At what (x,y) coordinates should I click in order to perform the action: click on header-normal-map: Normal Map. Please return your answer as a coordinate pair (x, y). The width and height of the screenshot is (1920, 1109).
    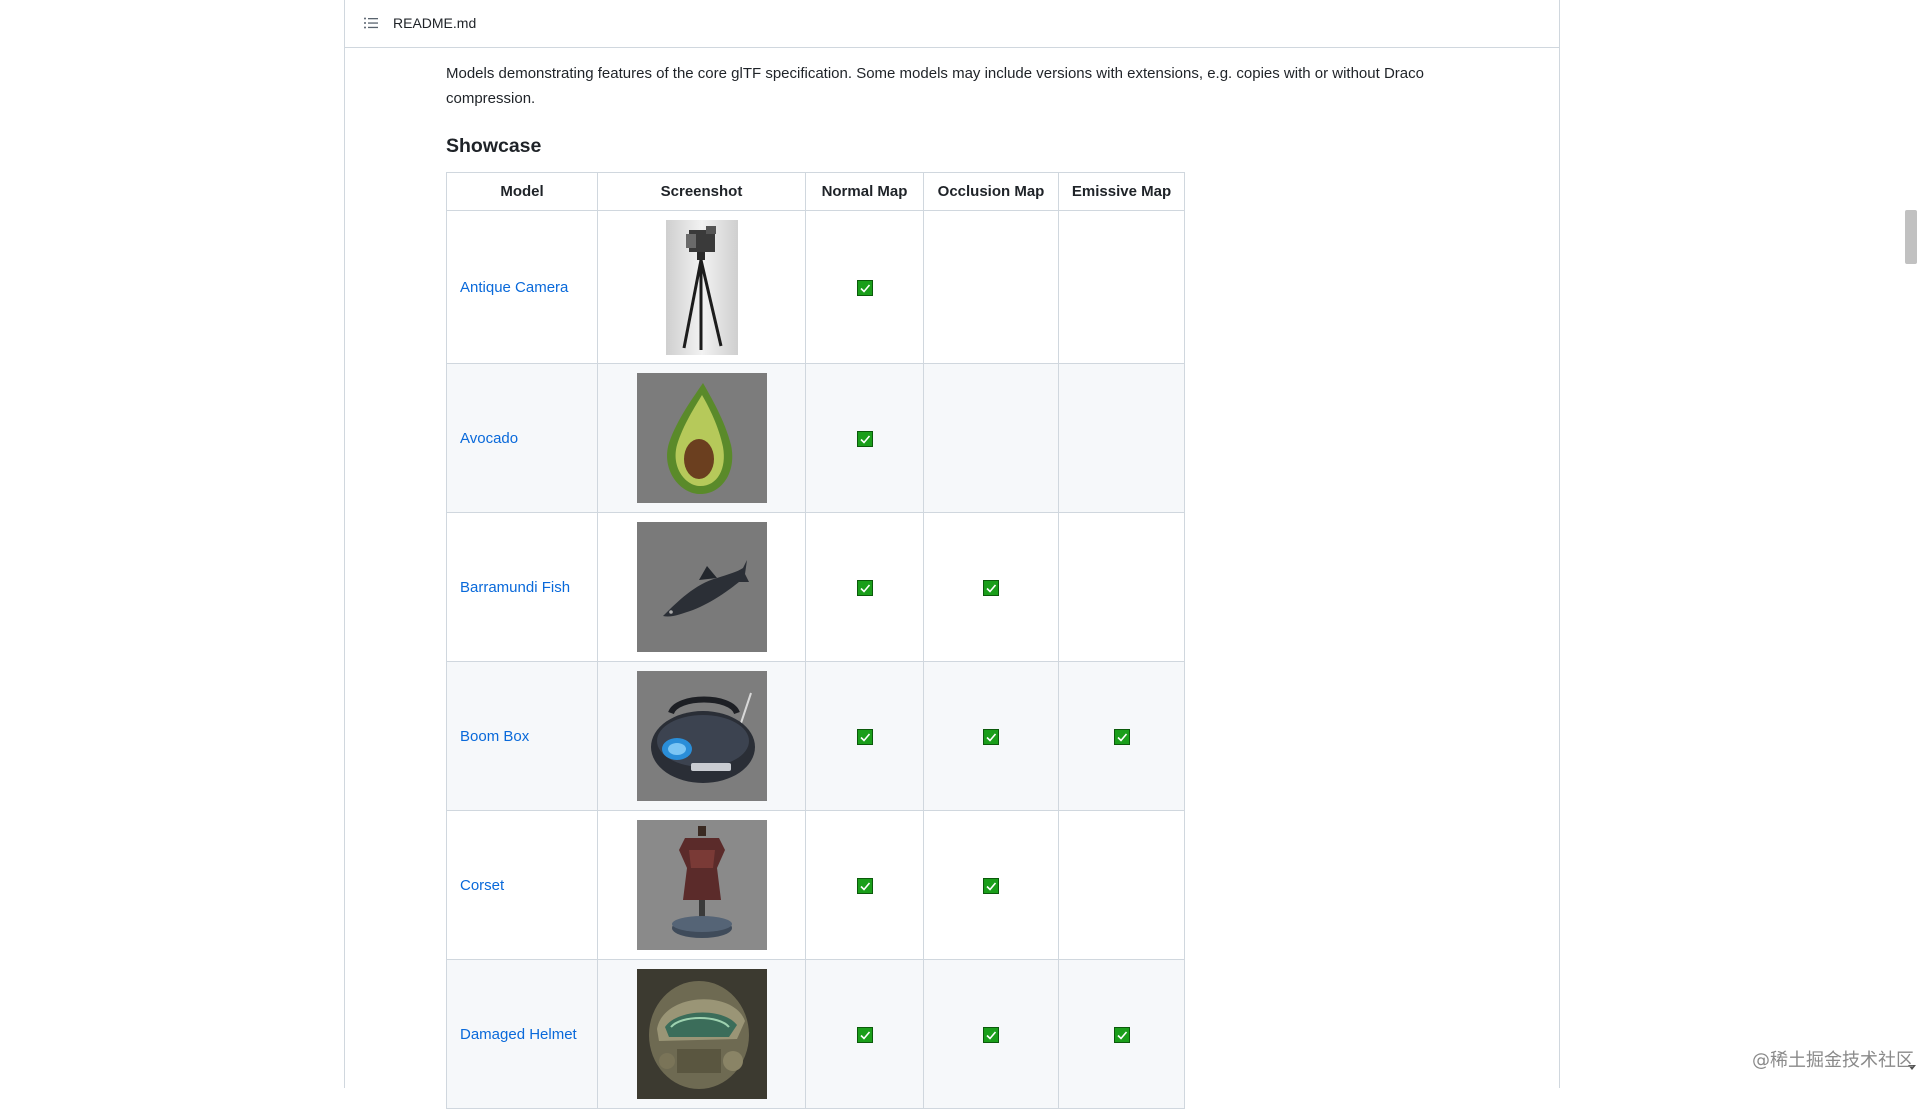
    Looking at the image, I should click on (864, 191).